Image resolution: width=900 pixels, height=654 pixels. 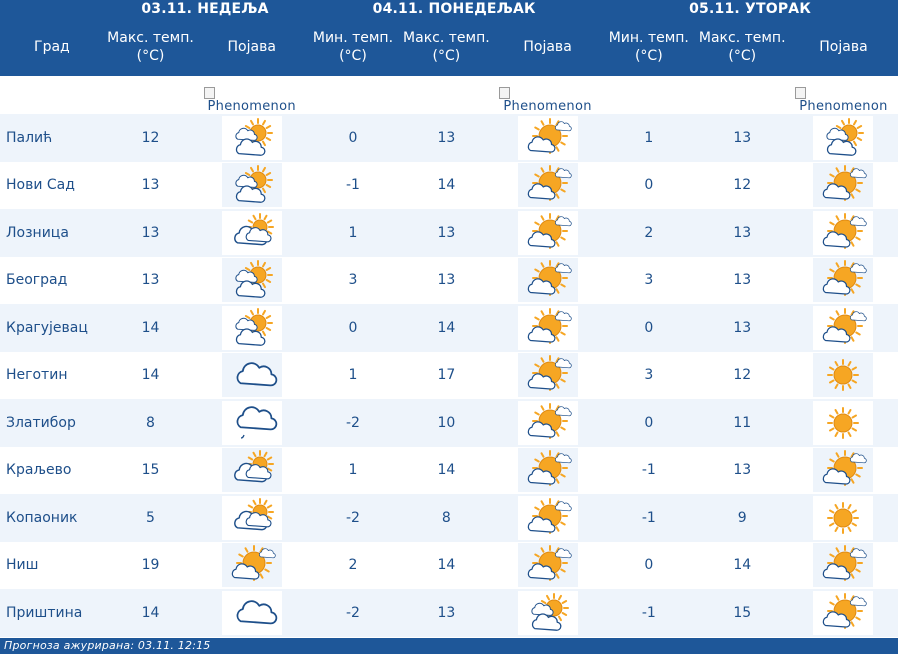 I want to click on d3-phenomenon-header: Појава, so click(x=843, y=47).